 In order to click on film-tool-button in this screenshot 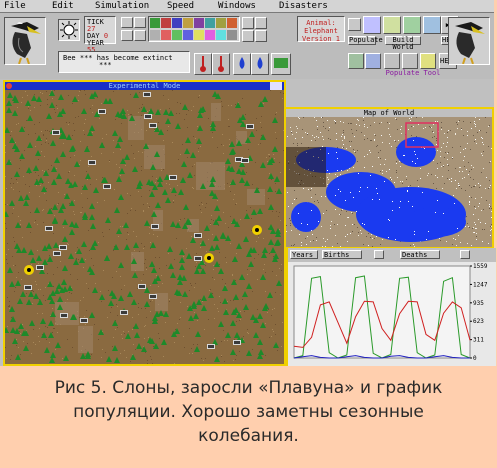, I will do `click(410, 61)`.